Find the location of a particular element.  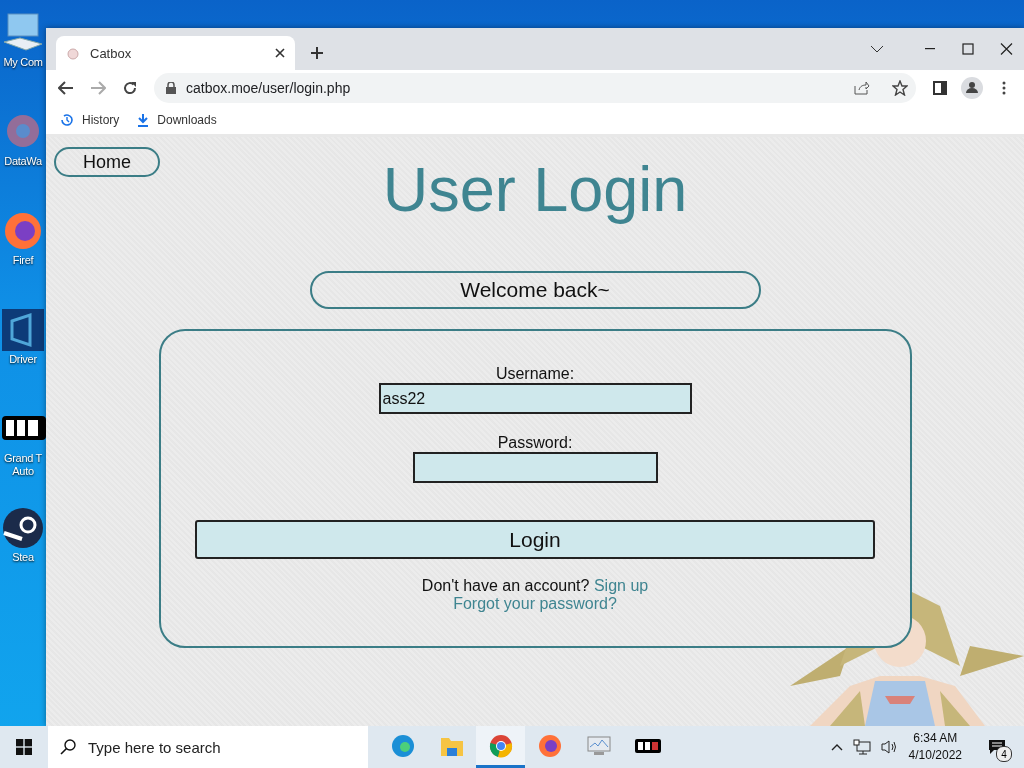

password-field is located at coordinates (535, 467).